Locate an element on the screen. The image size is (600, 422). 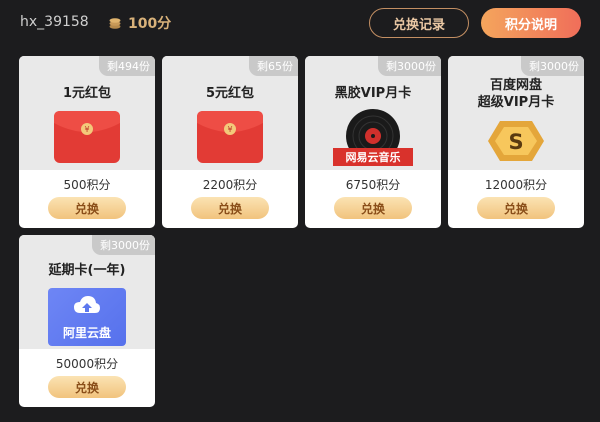
baidu-svip-icon: S is located at coordinates (516, 141).